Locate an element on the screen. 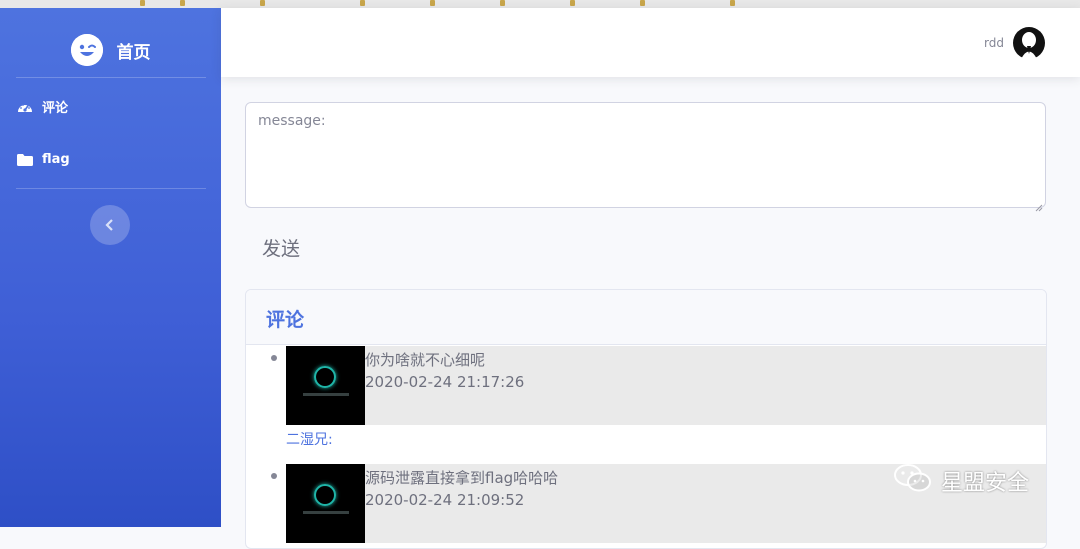 Image resolution: width=1080 pixels, height=549 pixels. sidebar-brand: 首页 is located at coordinates (110, 50).